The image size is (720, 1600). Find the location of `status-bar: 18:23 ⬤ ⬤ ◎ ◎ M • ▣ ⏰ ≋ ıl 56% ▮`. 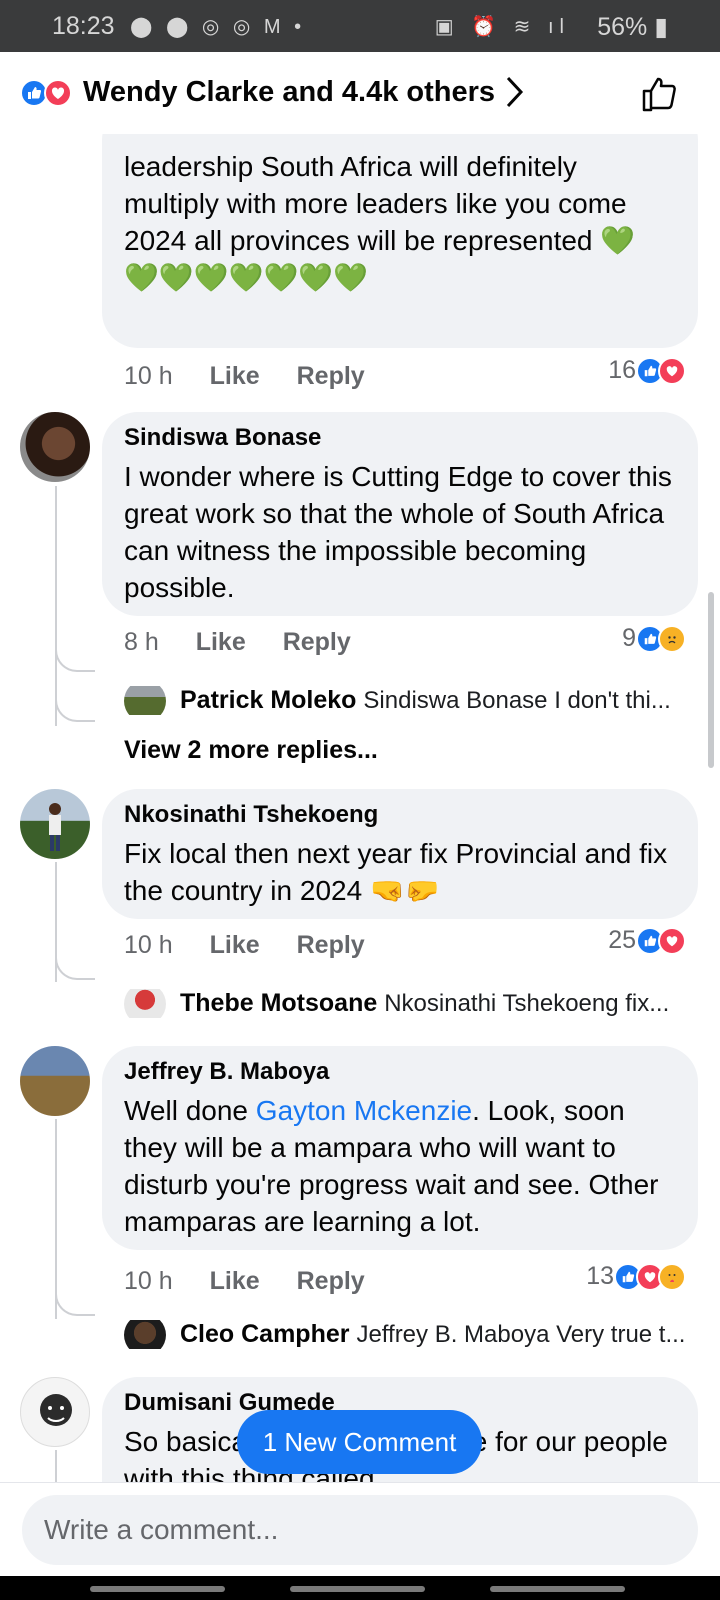

status-bar: 18:23 ⬤ ⬤ ◎ ◎ M • ▣ ⏰ ≋ ıl 56% ▮ is located at coordinates (360, 26).